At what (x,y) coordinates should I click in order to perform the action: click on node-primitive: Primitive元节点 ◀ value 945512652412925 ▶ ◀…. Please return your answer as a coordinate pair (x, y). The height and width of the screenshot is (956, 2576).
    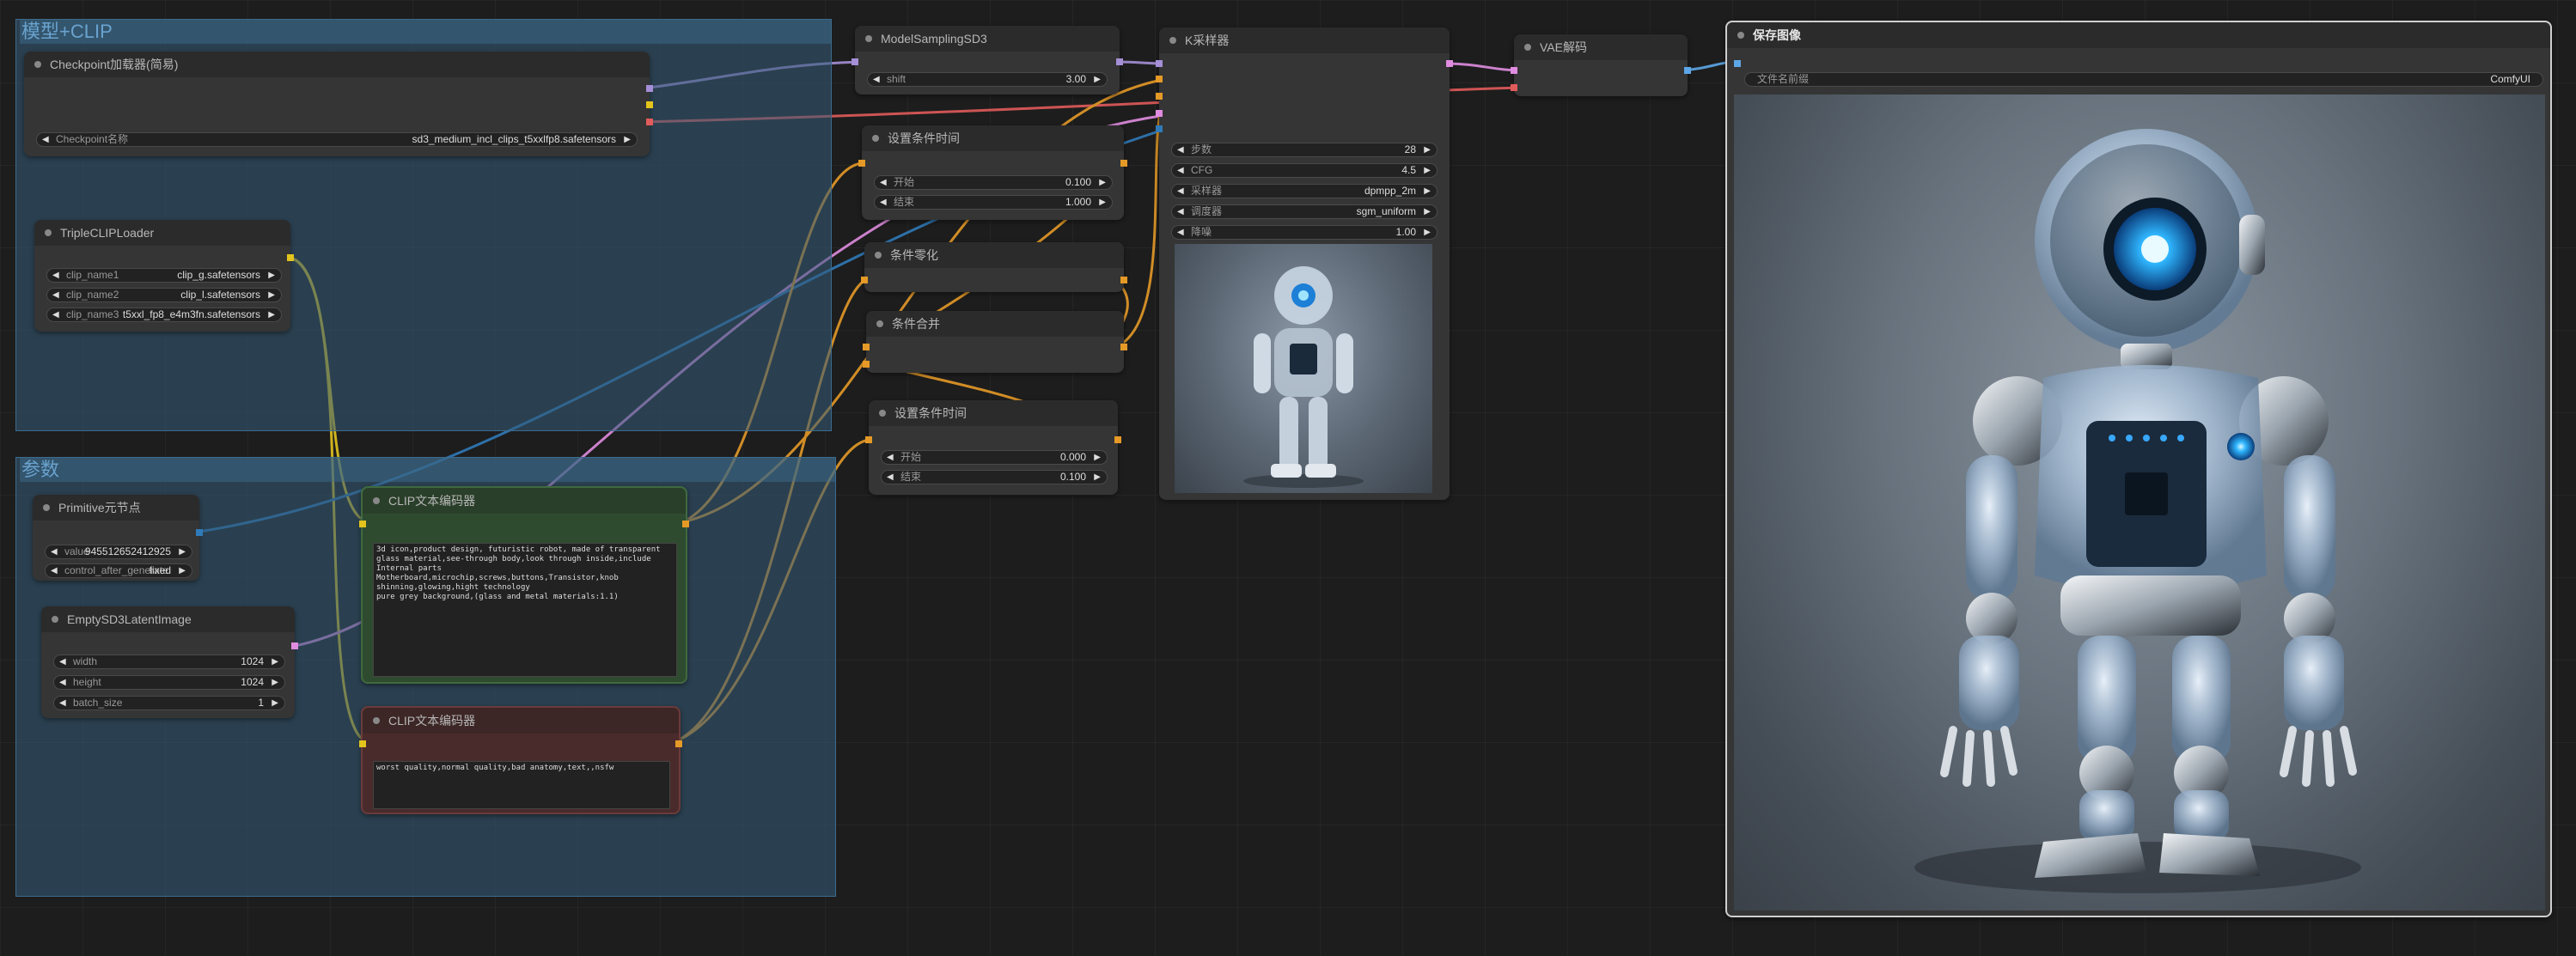
    Looking at the image, I should click on (118, 538).